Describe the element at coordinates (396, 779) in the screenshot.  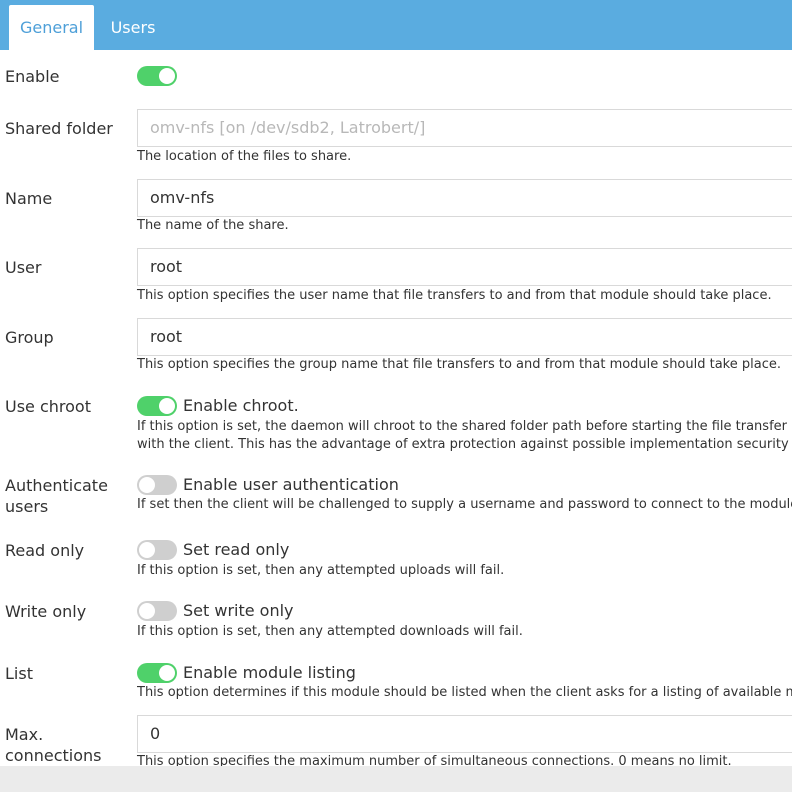
I see `footer-bar` at that location.